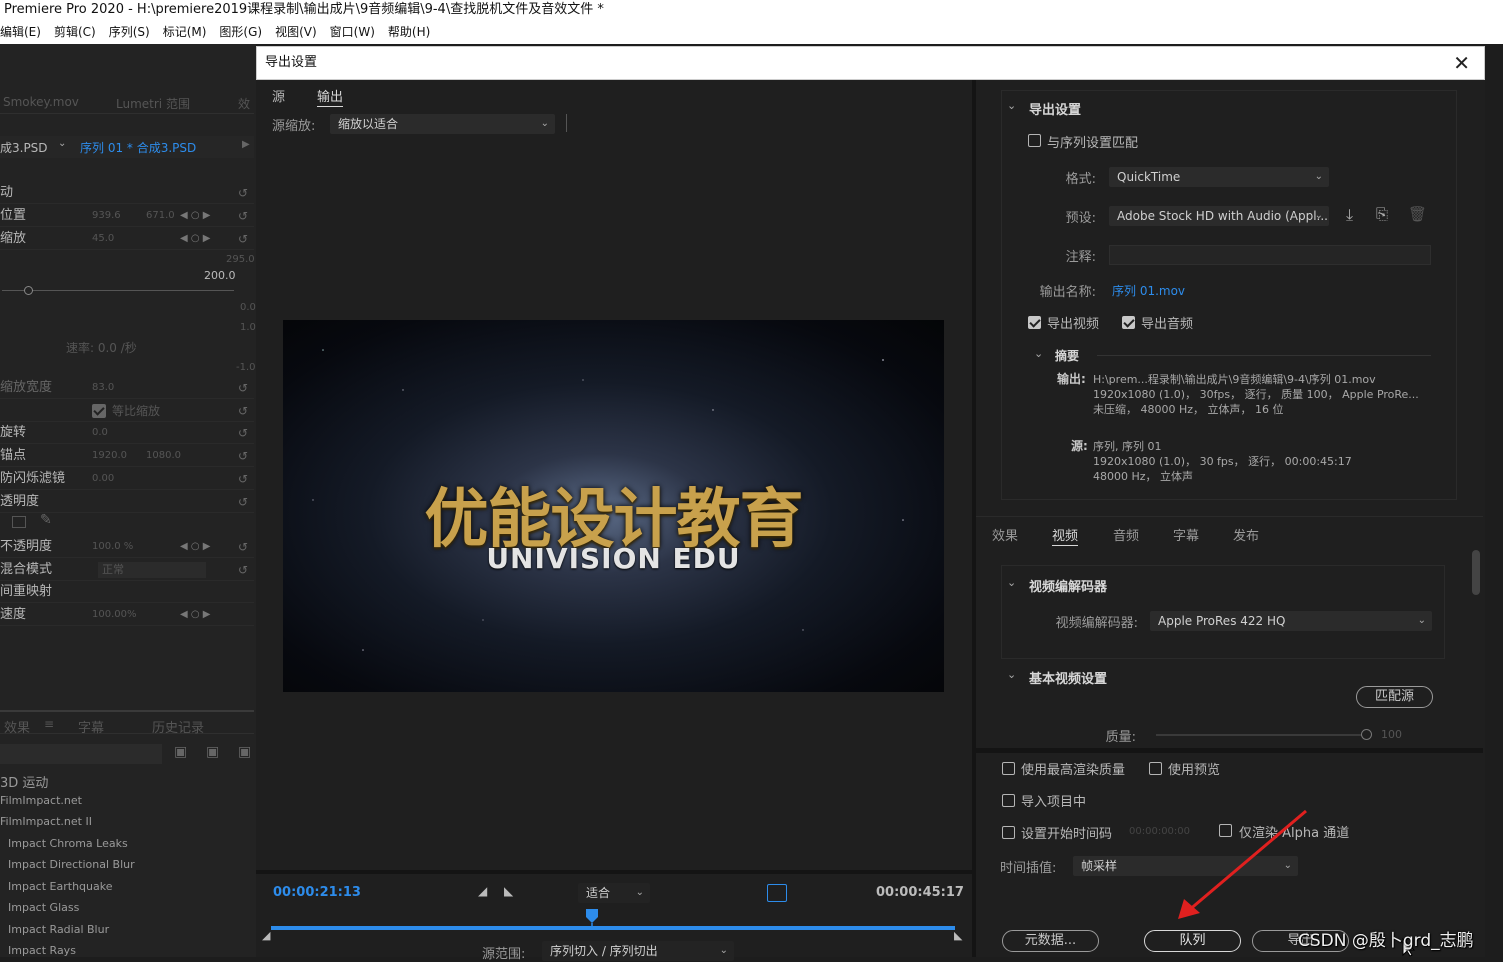 The width and height of the screenshot is (1503, 962). Describe the element at coordinates (103, 239) in the screenshot. I see `param-value: 45.0` at that location.